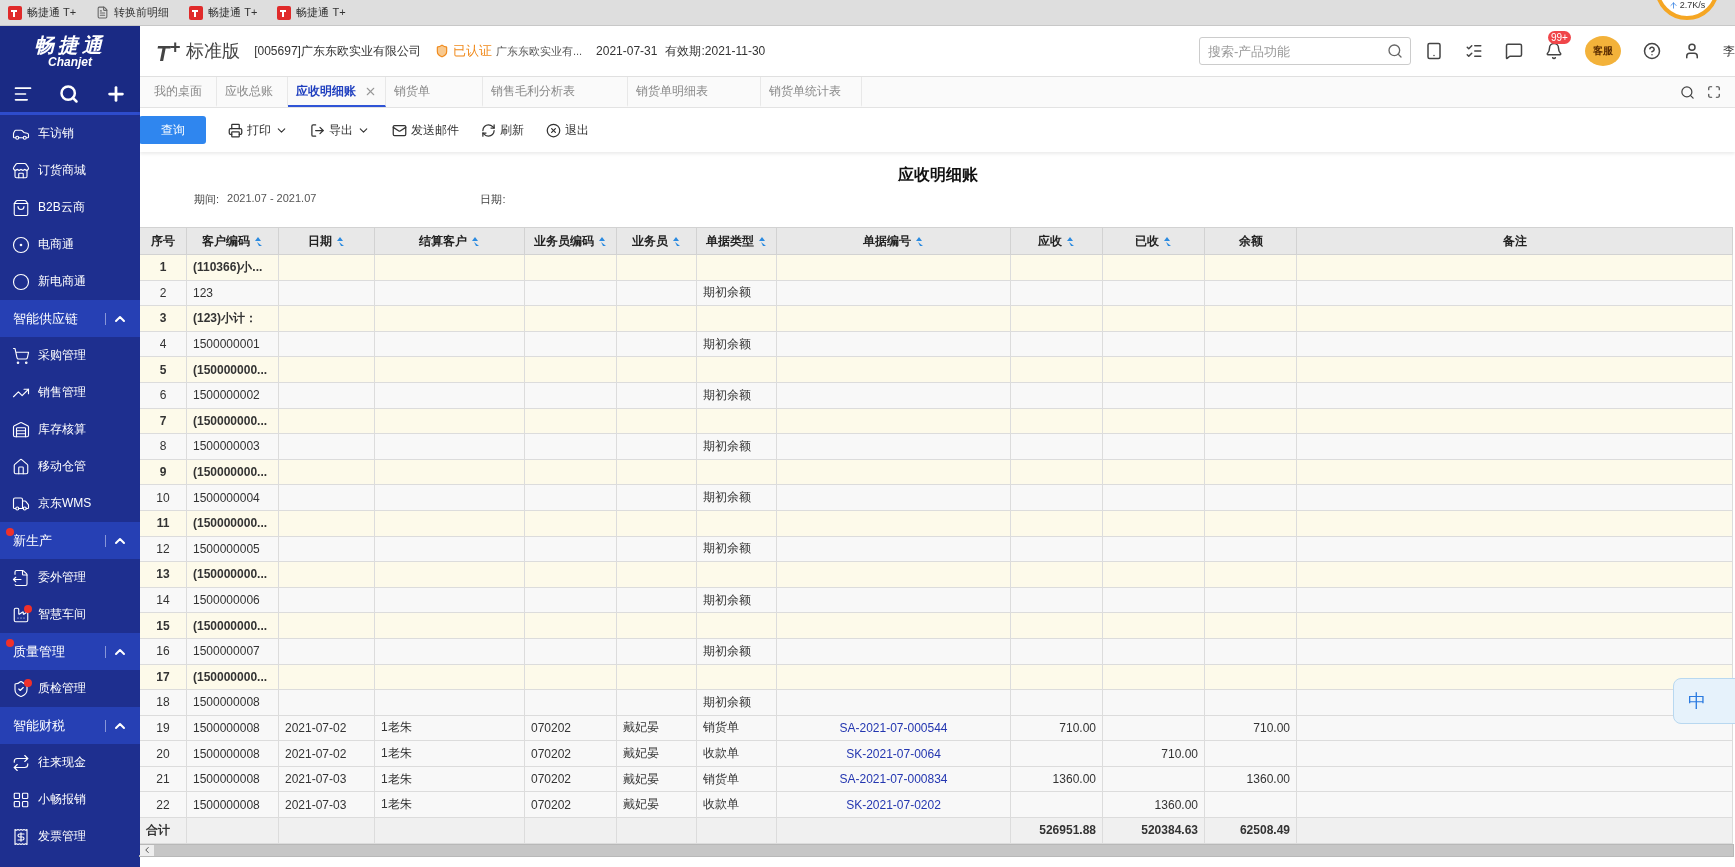 Image resolution: width=1735 pixels, height=867 pixels. Describe the element at coordinates (326, 241) in the screenshot. I see `column-header: 日期` at that location.